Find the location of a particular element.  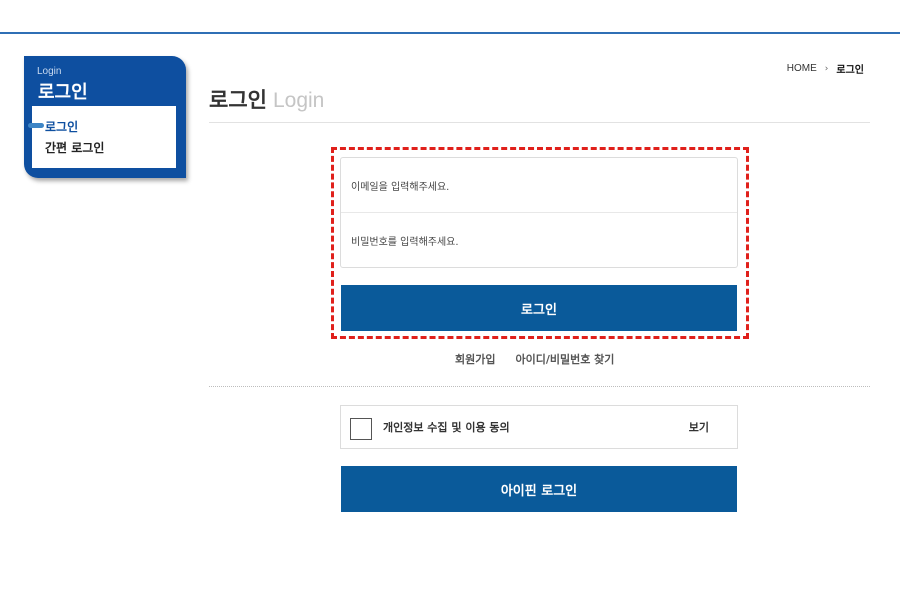

login-fields: 이메일을 입력해주세요. 비밀번호를 입력해주세요. is located at coordinates (539, 212).